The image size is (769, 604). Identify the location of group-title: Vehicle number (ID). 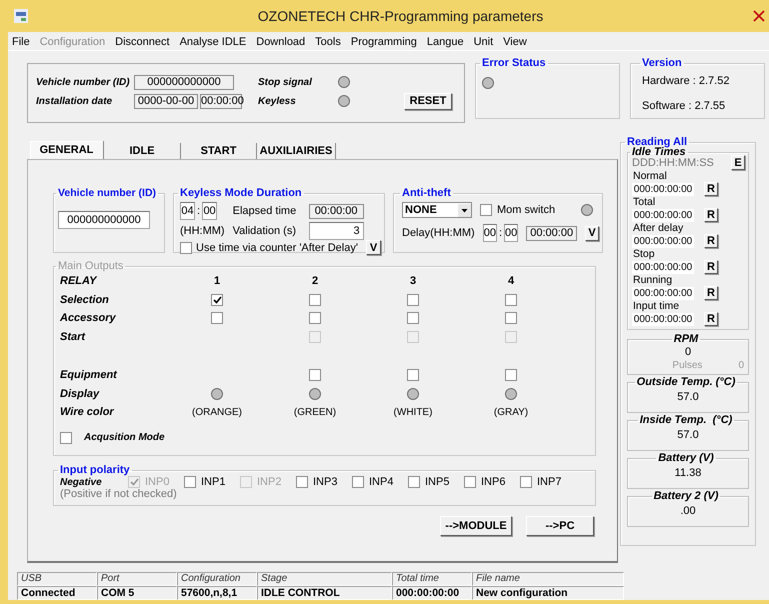
(107, 193).